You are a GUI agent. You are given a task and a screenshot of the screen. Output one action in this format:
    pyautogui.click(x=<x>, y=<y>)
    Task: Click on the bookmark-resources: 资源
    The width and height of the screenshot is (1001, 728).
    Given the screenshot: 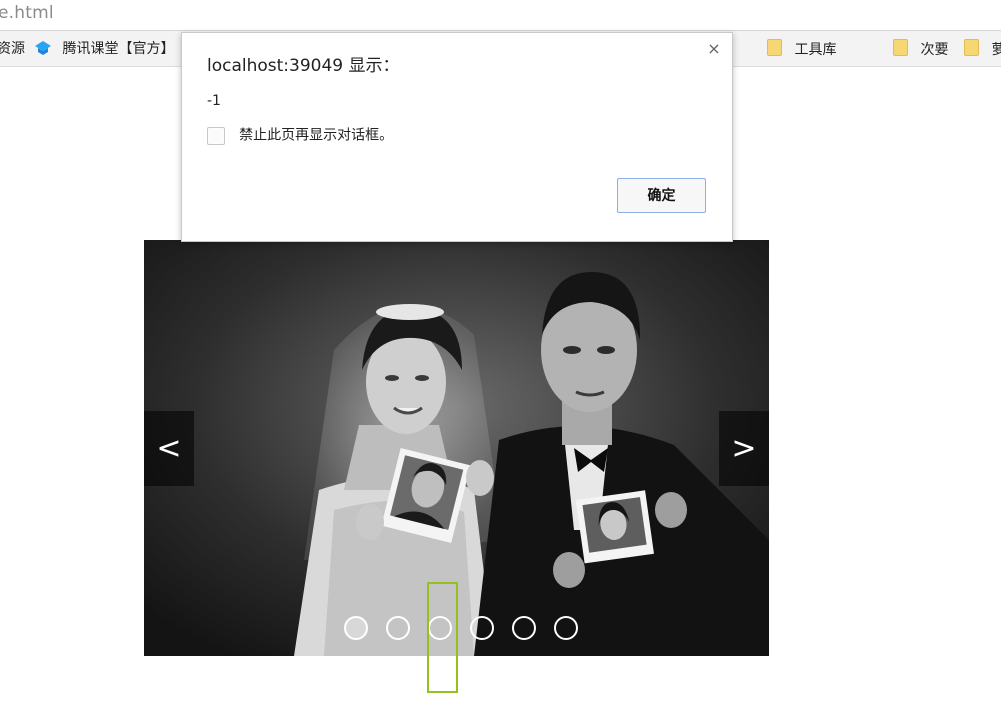 What is the action you would take?
    pyautogui.click(x=12, y=49)
    